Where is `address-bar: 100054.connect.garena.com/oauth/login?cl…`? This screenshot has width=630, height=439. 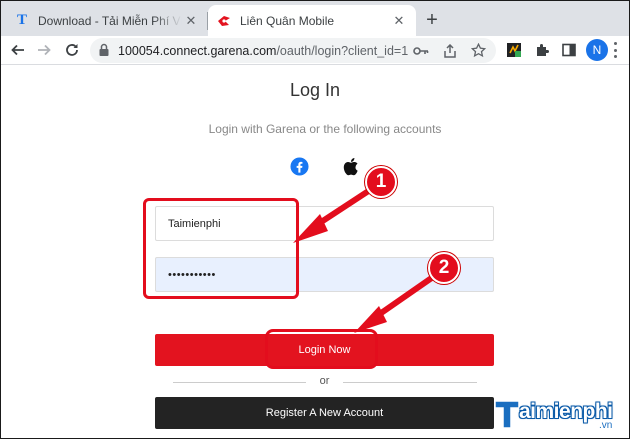
address-bar: 100054.connect.garena.com/oauth/login?cl… is located at coordinates (293, 50).